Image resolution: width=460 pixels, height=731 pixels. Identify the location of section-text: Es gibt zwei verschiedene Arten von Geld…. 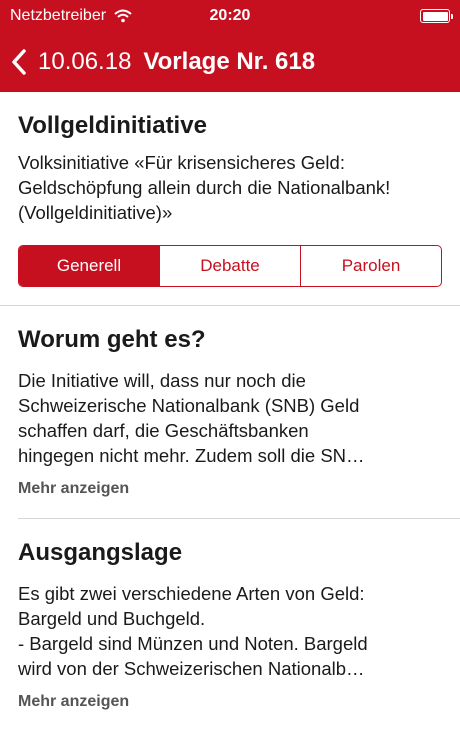
(230, 631).